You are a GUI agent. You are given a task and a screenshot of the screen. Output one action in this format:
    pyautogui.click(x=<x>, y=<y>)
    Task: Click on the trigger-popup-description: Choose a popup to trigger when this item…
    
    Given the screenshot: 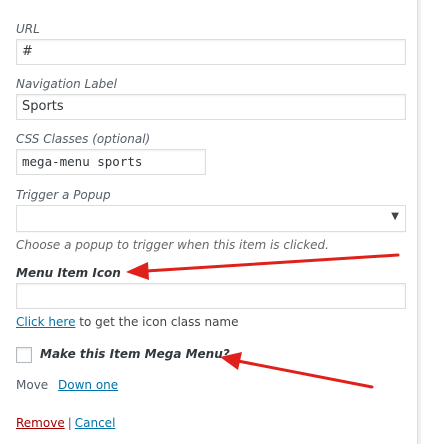 What is the action you would take?
    pyautogui.click(x=172, y=245)
    